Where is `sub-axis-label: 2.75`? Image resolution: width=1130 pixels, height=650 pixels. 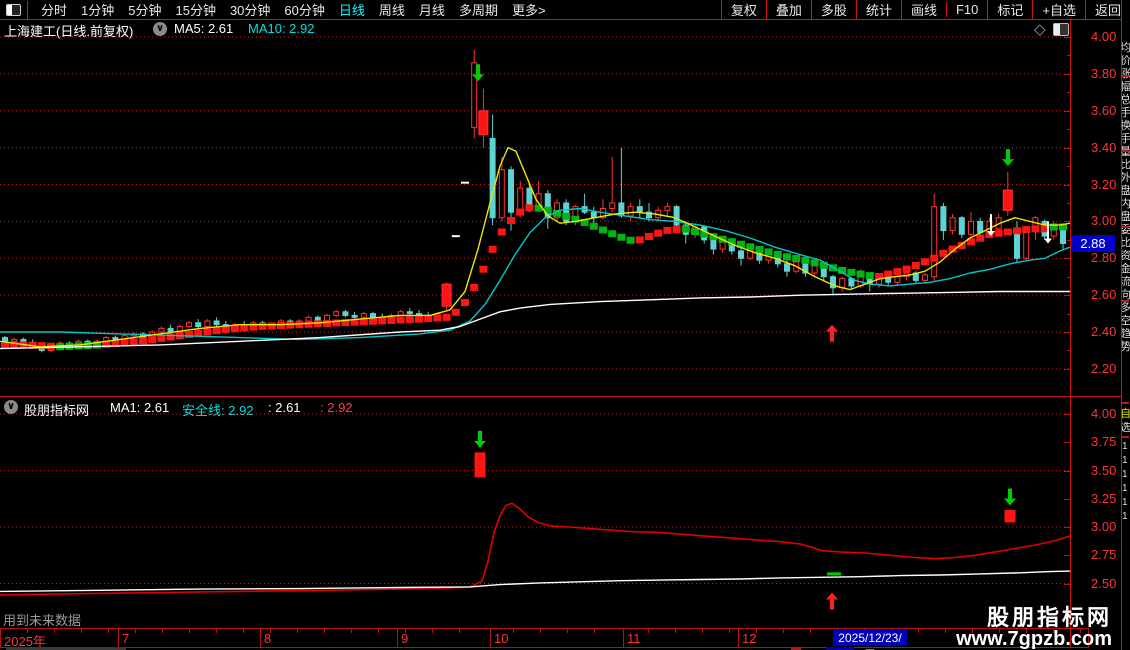 sub-axis-label: 2.75 is located at coordinates (1104, 555).